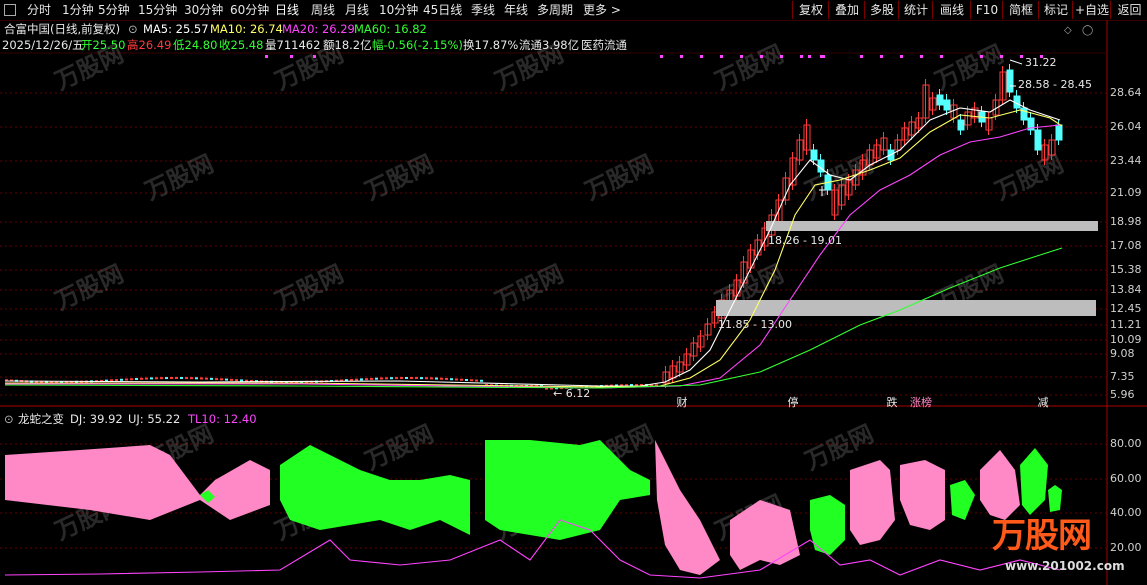 The height and width of the screenshot is (585, 1147). I want to click on indicator-axis-tick: 40.00, so click(1126, 512).